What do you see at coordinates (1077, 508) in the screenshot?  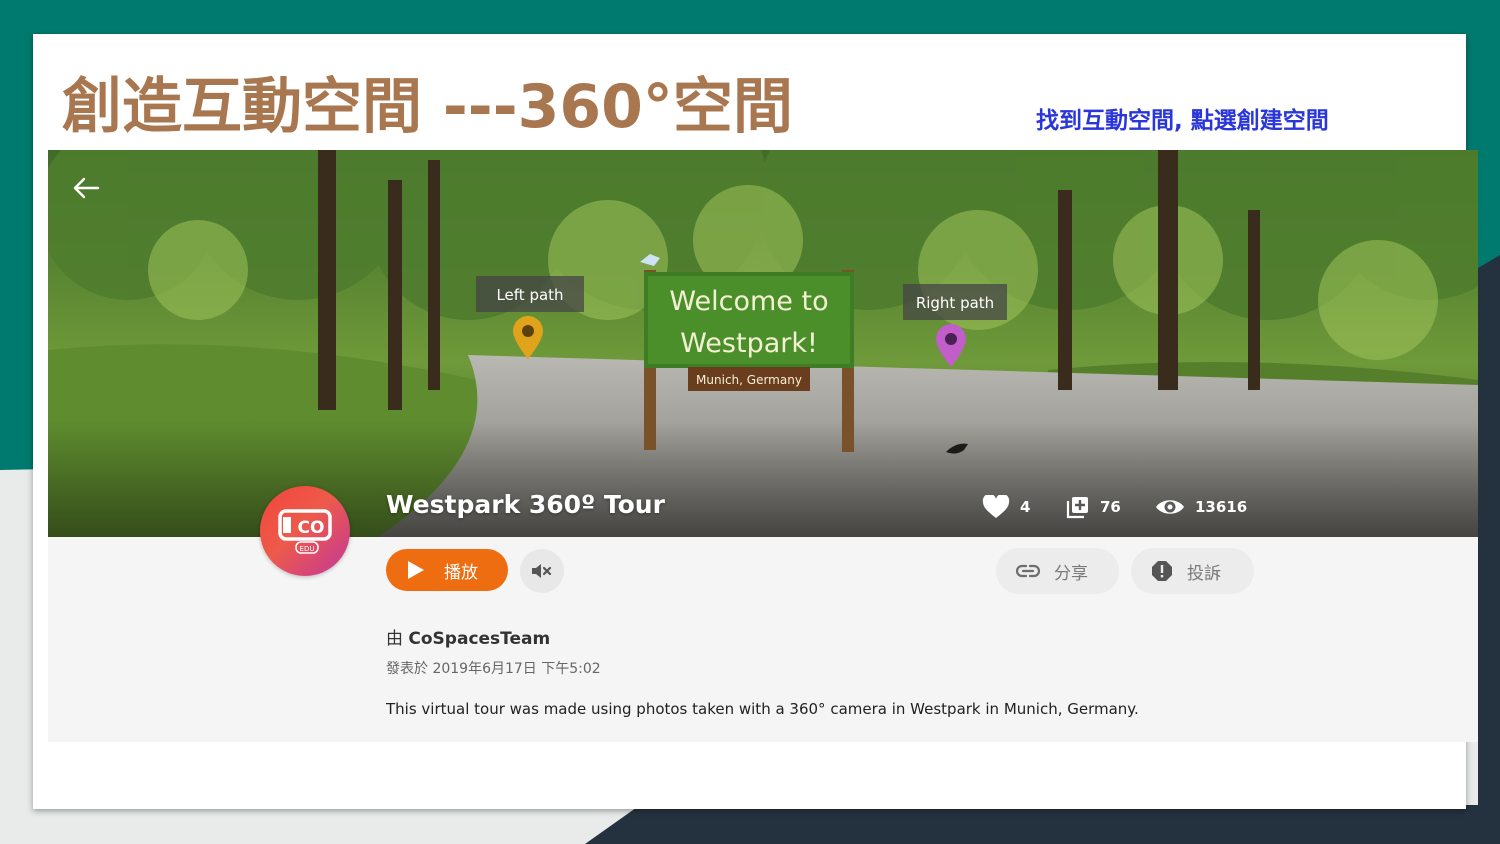 I see `remix-icon` at bounding box center [1077, 508].